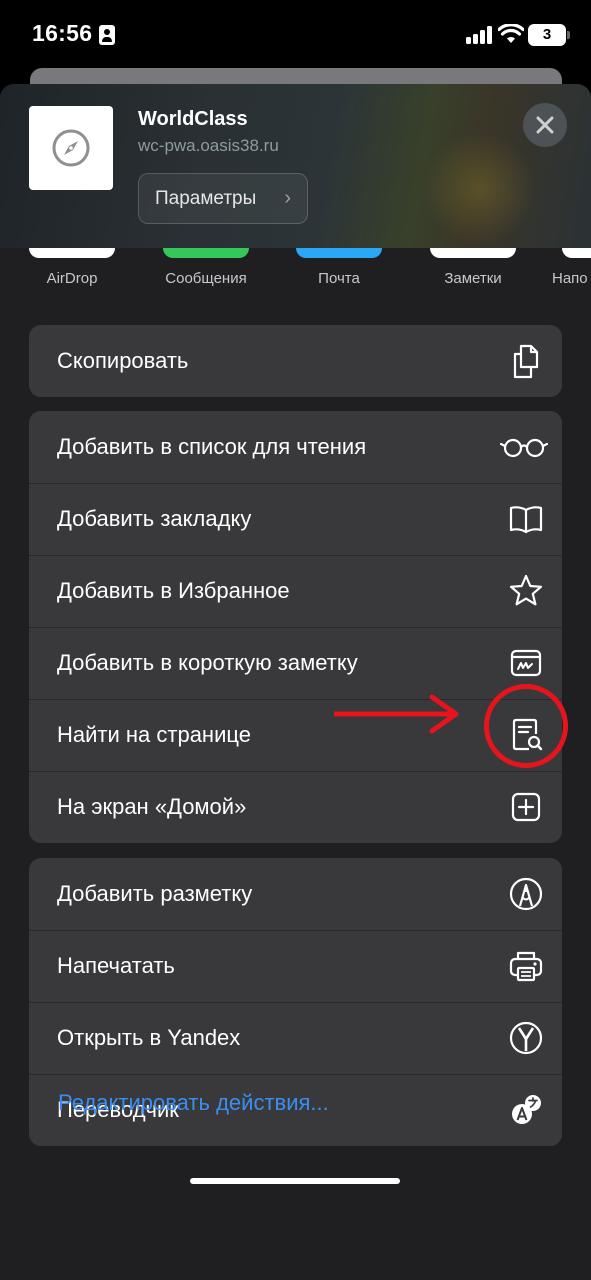 The image size is (591, 1280). What do you see at coordinates (116, 965) in the screenshot?
I see `action-label: Напечатать` at bounding box center [116, 965].